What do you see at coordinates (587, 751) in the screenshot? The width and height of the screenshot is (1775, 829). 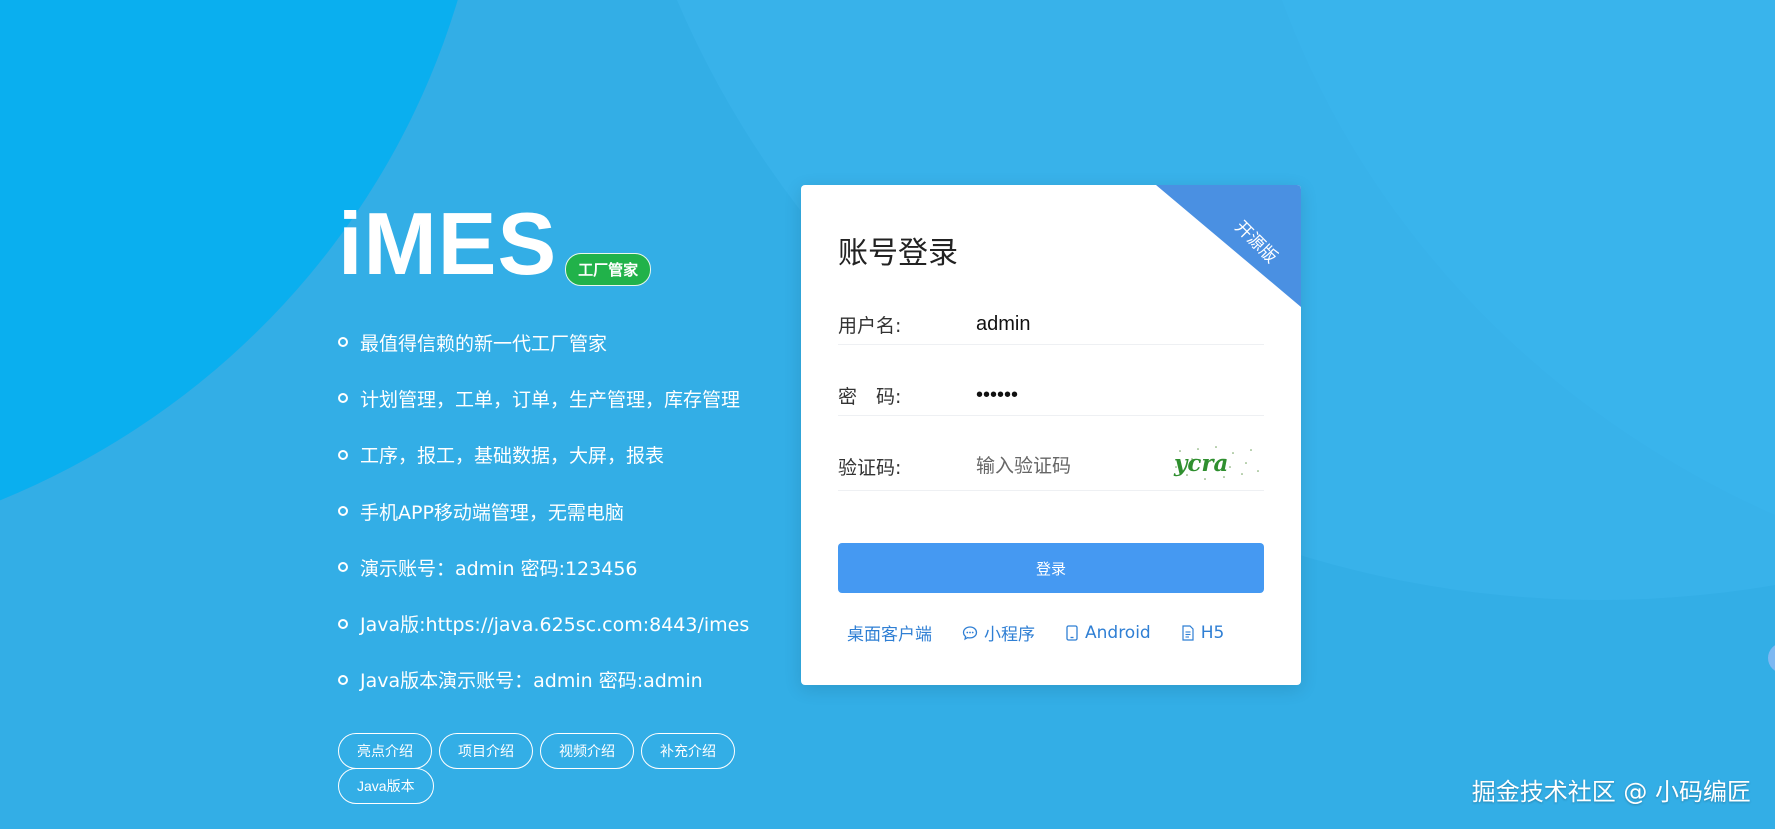 I see `video-intro-button: 视频介绍` at bounding box center [587, 751].